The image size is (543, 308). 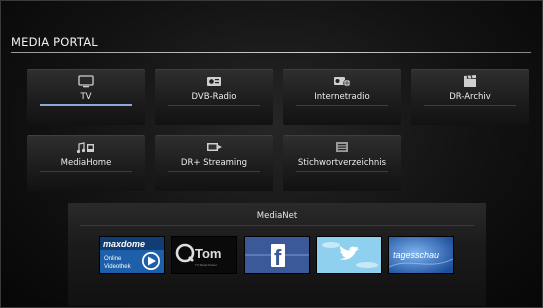 I want to click on tile-label: DVB-Radio, so click(x=214, y=97).